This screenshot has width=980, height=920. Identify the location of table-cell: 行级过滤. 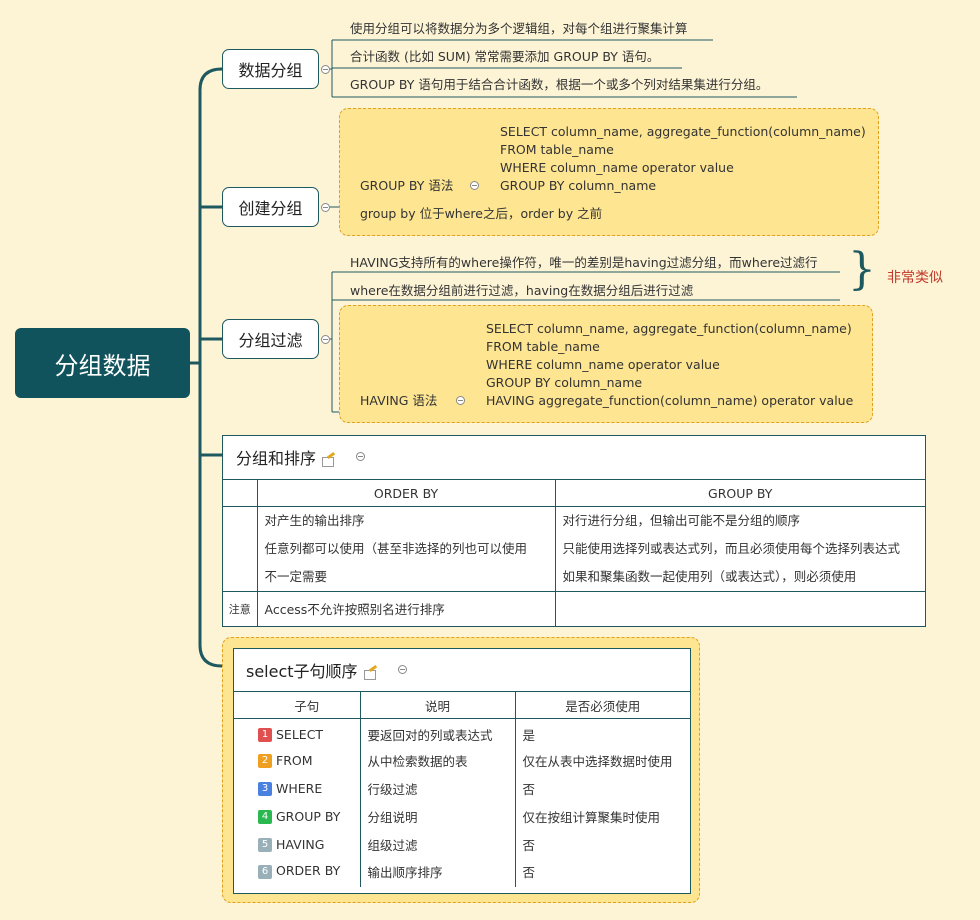
(438, 788).